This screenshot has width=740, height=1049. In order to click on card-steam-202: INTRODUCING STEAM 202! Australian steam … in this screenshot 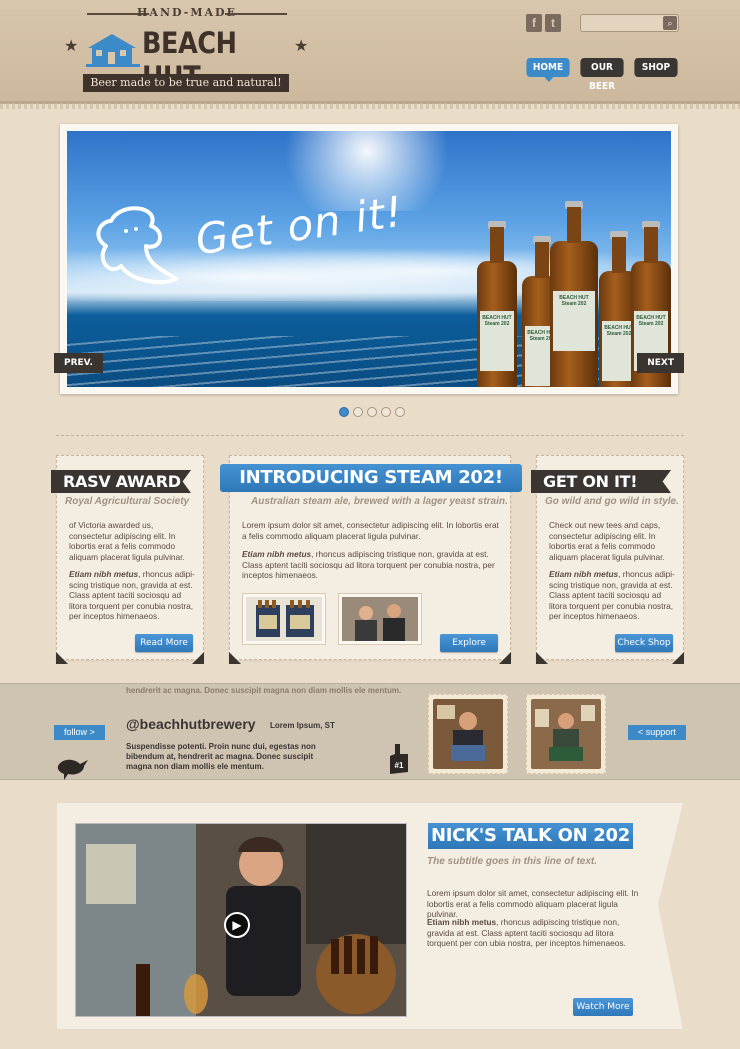, I will do `click(371, 559)`.